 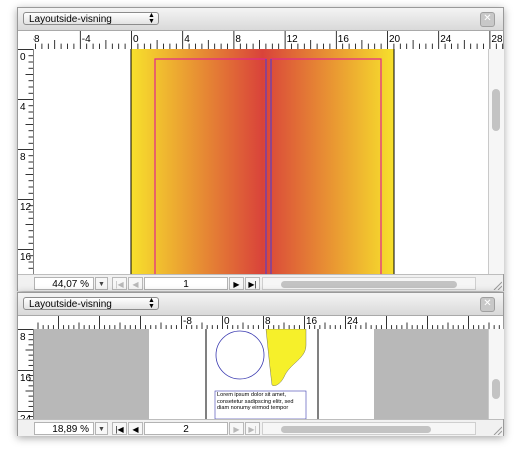 I want to click on vertical-ruler: 81624, so click(x=26, y=374).